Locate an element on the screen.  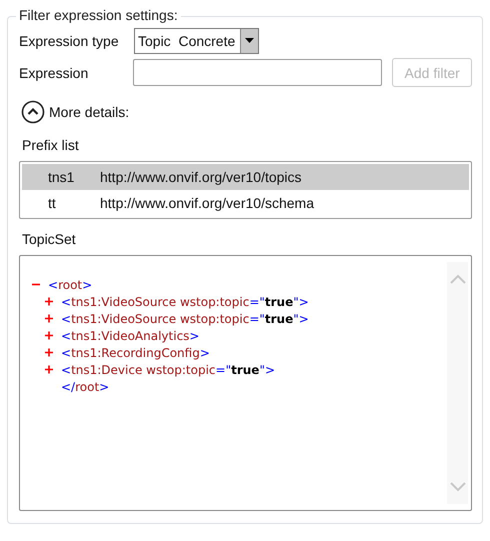
field-label: Expression is located at coordinates (54, 72).